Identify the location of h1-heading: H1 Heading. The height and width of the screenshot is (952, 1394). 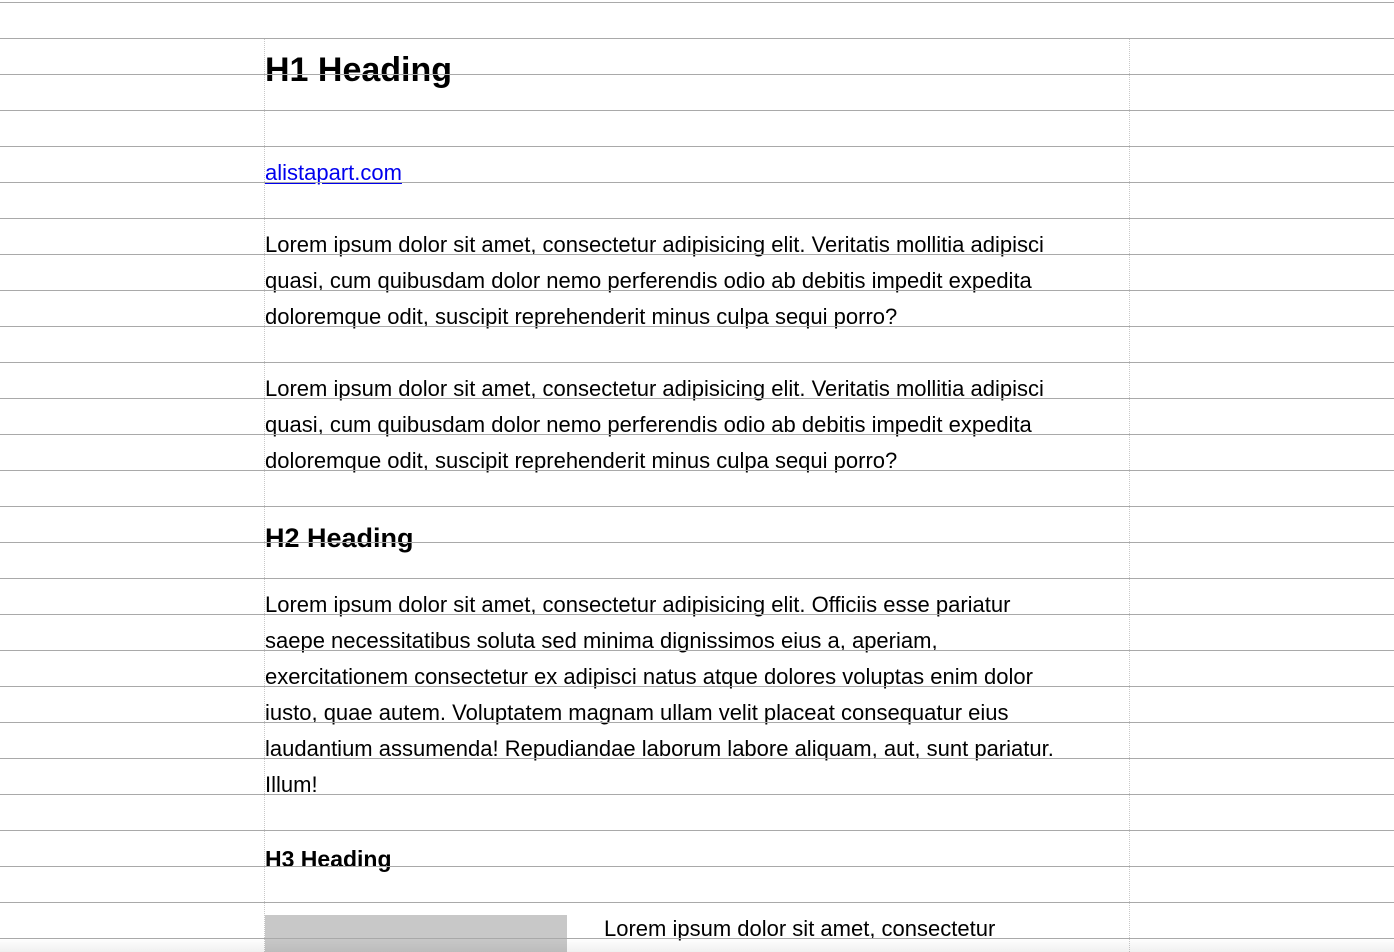
(359, 70).